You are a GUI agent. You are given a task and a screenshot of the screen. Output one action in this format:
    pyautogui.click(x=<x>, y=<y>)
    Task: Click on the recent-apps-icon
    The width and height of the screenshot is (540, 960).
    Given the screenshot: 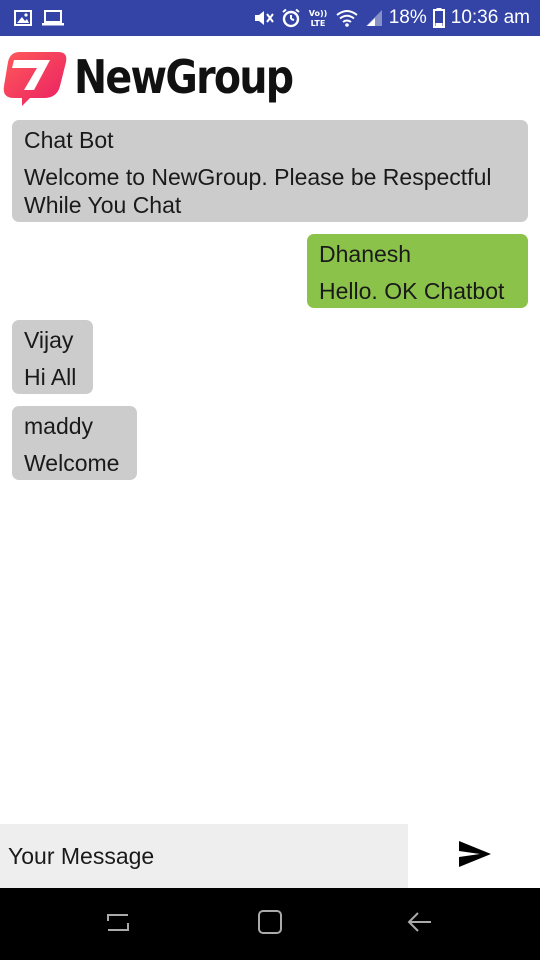 What is the action you would take?
    pyautogui.click(x=118, y=924)
    